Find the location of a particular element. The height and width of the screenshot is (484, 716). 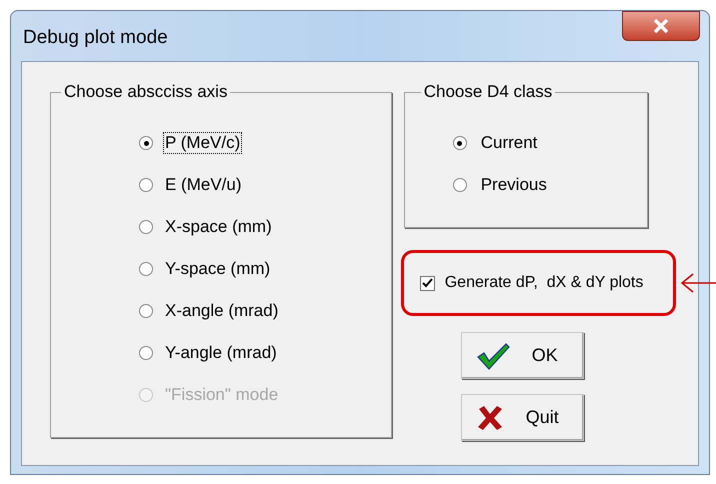

checkbox-label: Generate dP, dX & dY plots is located at coordinates (544, 283).